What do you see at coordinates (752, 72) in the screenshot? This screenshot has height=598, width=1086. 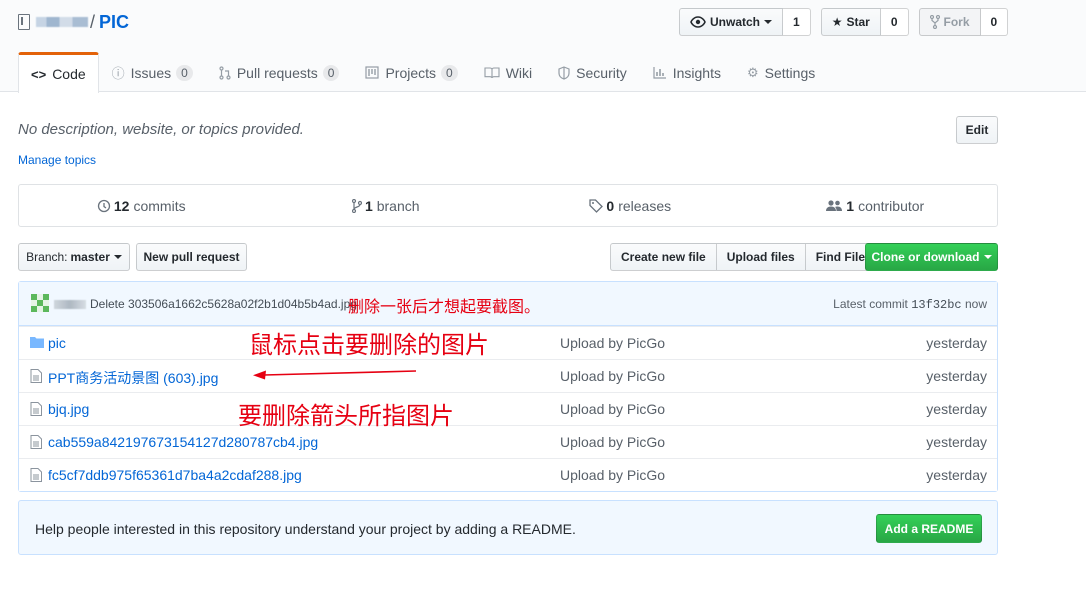 I see `gear-icon: ⚙` at bounding box center [752, 72].